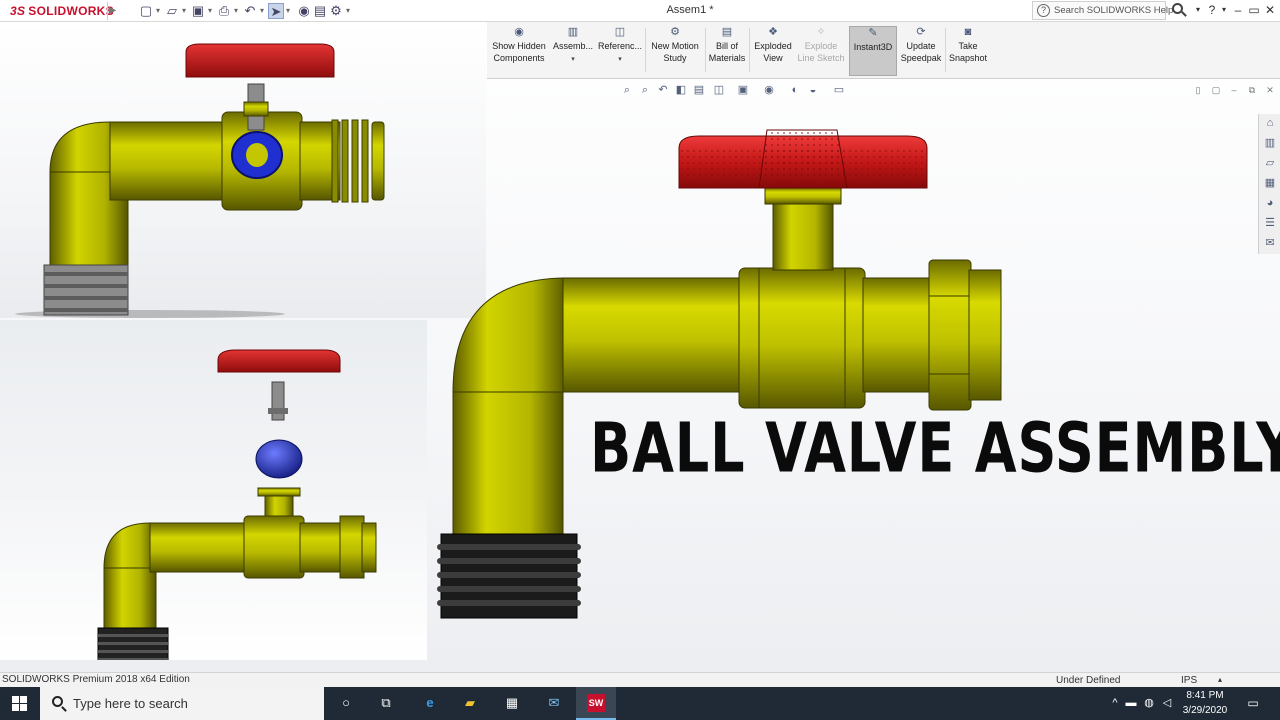 This screenshot has height=720, width=1280. What do you see at coordinates (1254, 10) in the screenshot?
I see `restore-icon: ▭` at bounding box center [1254, 10].